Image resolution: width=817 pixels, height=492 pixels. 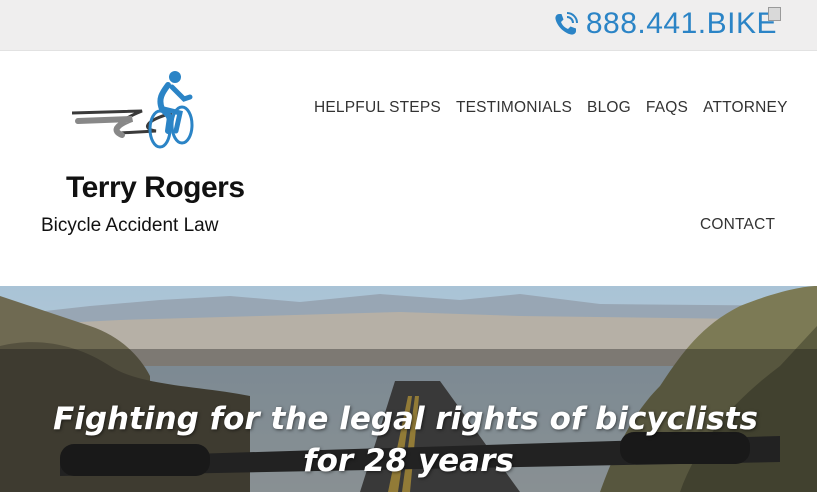 I want to click on nav-faqs: FAQS, so click(x=667, y=108).